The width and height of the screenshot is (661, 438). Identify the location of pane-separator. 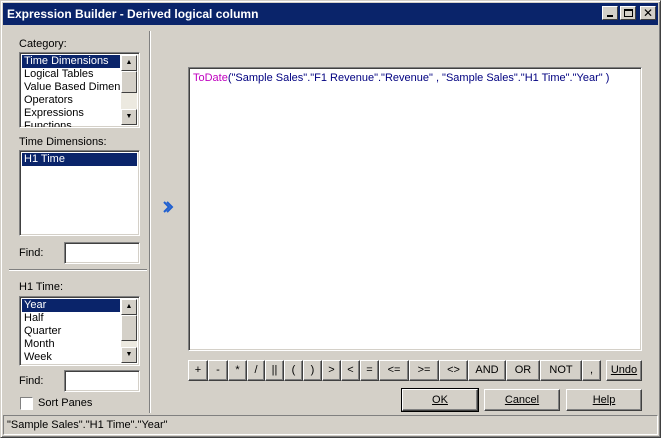
(78, 270).